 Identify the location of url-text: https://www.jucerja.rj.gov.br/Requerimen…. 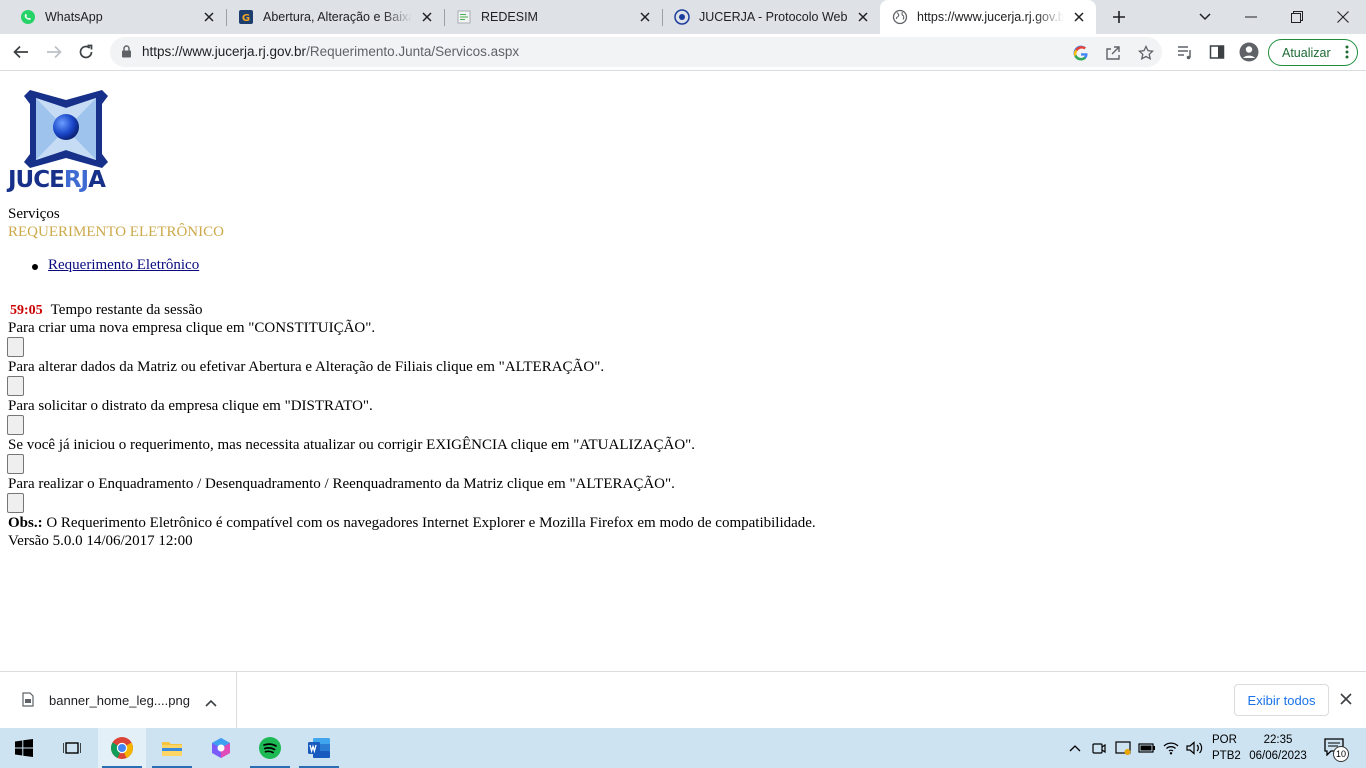
(330, 51).